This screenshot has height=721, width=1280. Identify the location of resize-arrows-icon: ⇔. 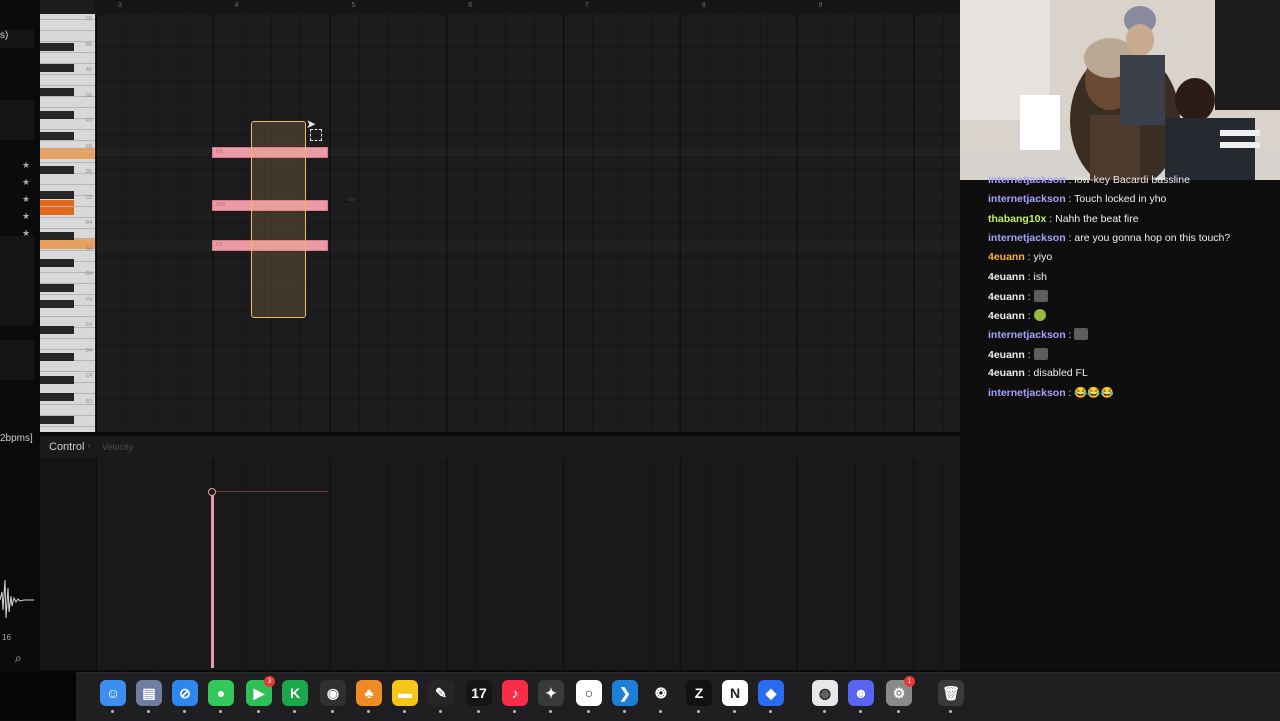
(351, 199).